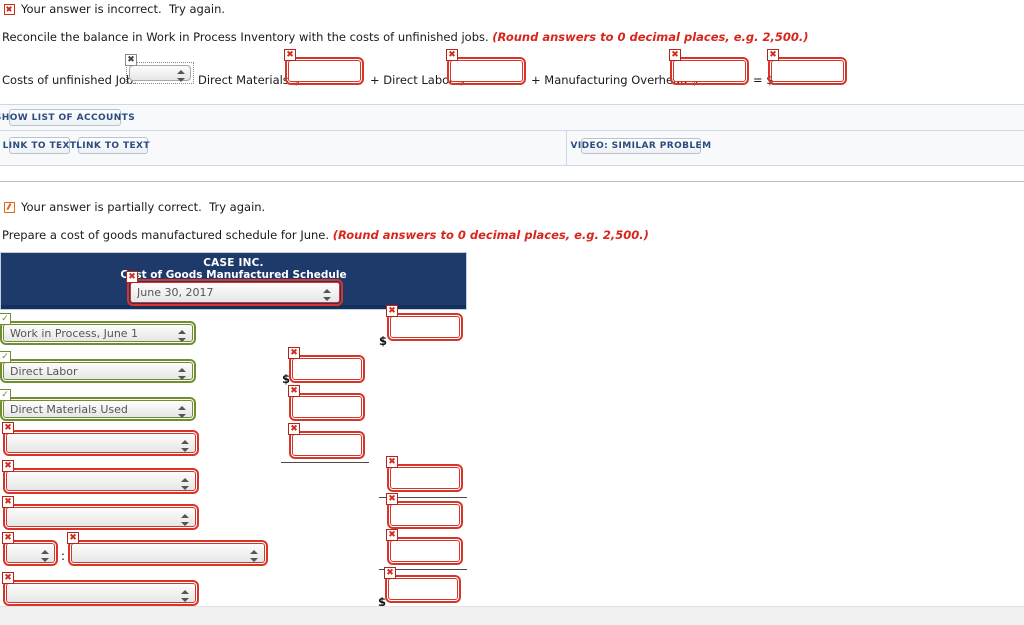 The width and height of the screenshot is (1024, 625). I want to click on row-3-account-select: Direct Materials Used, so click(98, 409).